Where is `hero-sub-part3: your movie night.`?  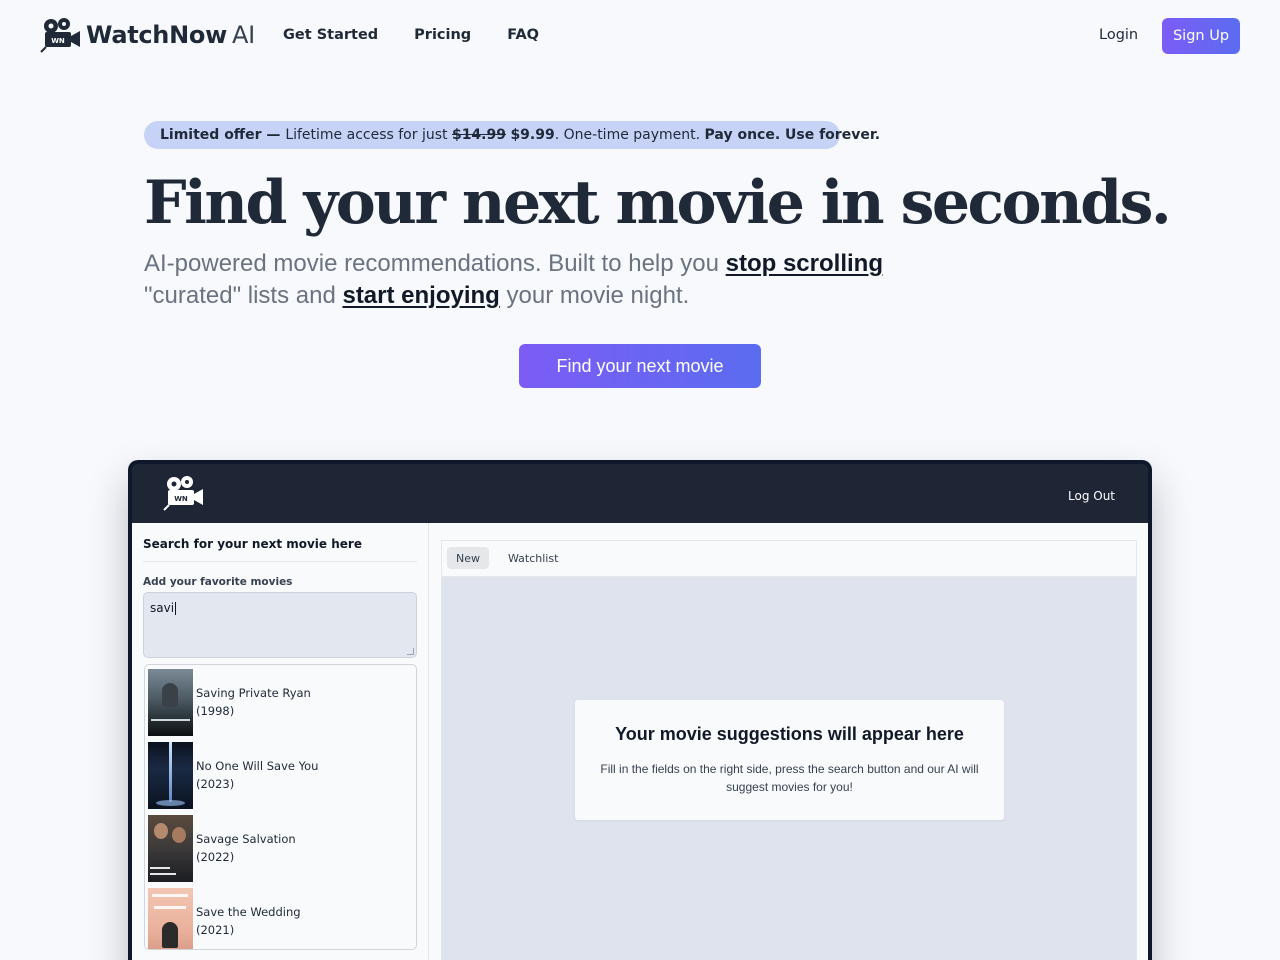 hero-sub-part3: your movie night. is located at coordinates (594, 295).